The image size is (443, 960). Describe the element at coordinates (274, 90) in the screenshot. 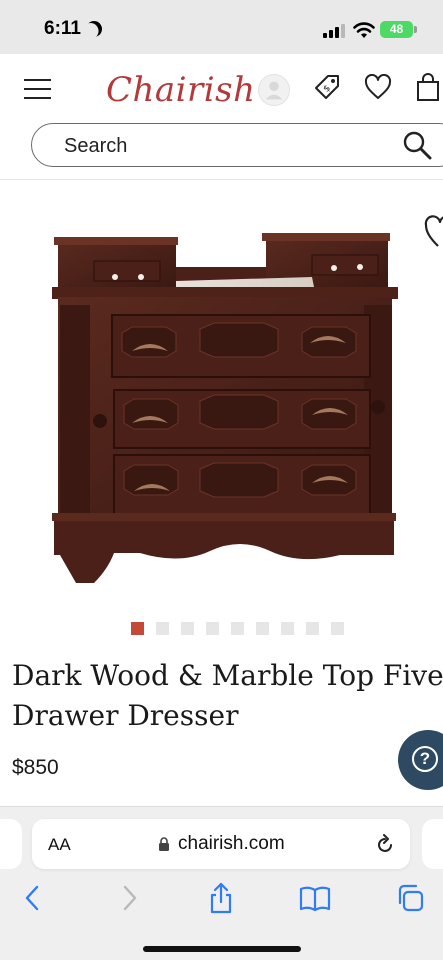

I see `account-icon` at that location.